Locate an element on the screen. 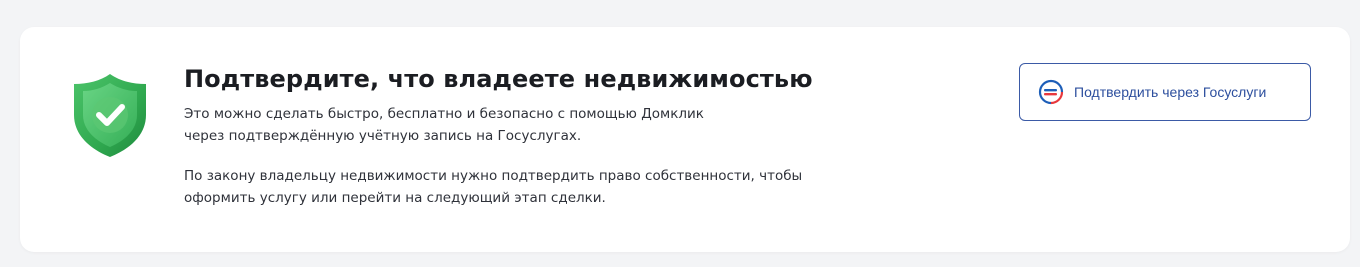 The height and width of the screenshot is (267, 1360). gosuslugi-logo-icon is located at coordinates (1051, 92).